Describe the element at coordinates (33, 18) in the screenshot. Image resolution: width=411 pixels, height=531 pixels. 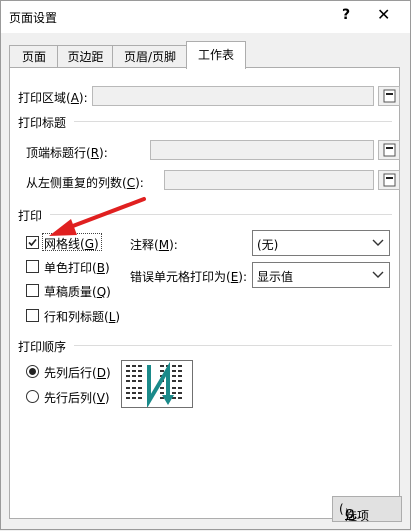
I see `dialog-title: 页面设置` at that location.